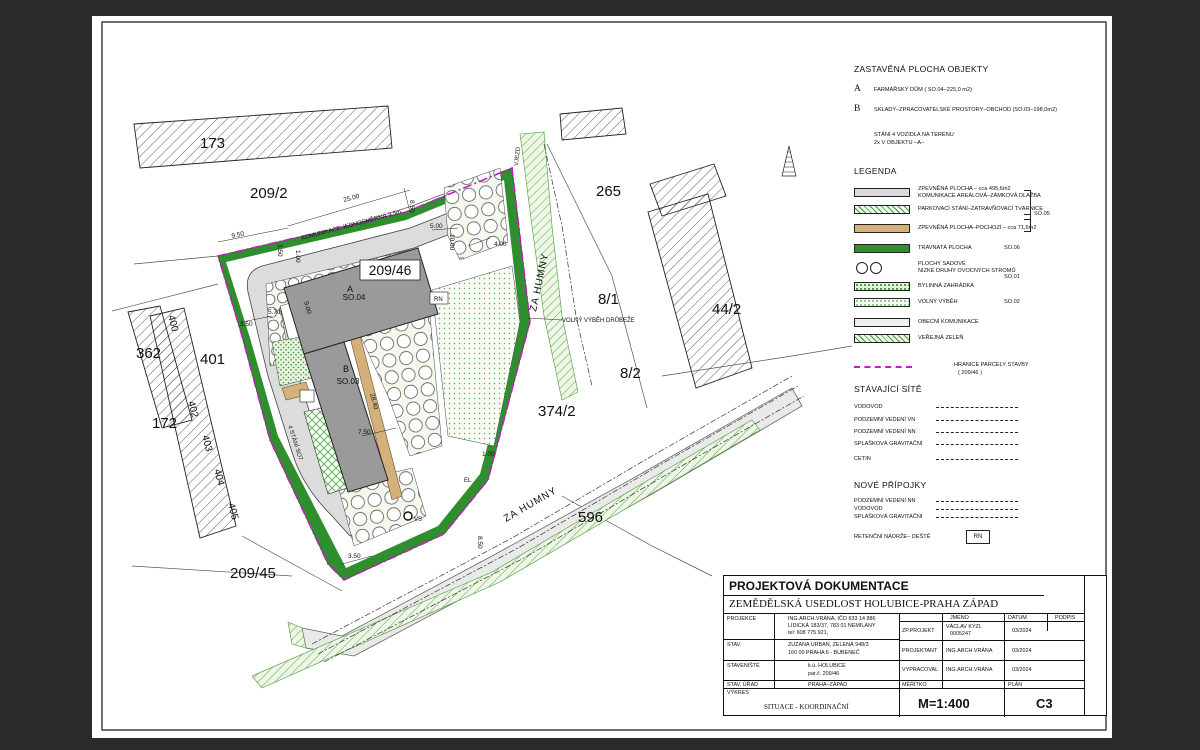 The height and width of the screenshot is (750, 1200). I want to click on swatch-herb, so click(882, 286).